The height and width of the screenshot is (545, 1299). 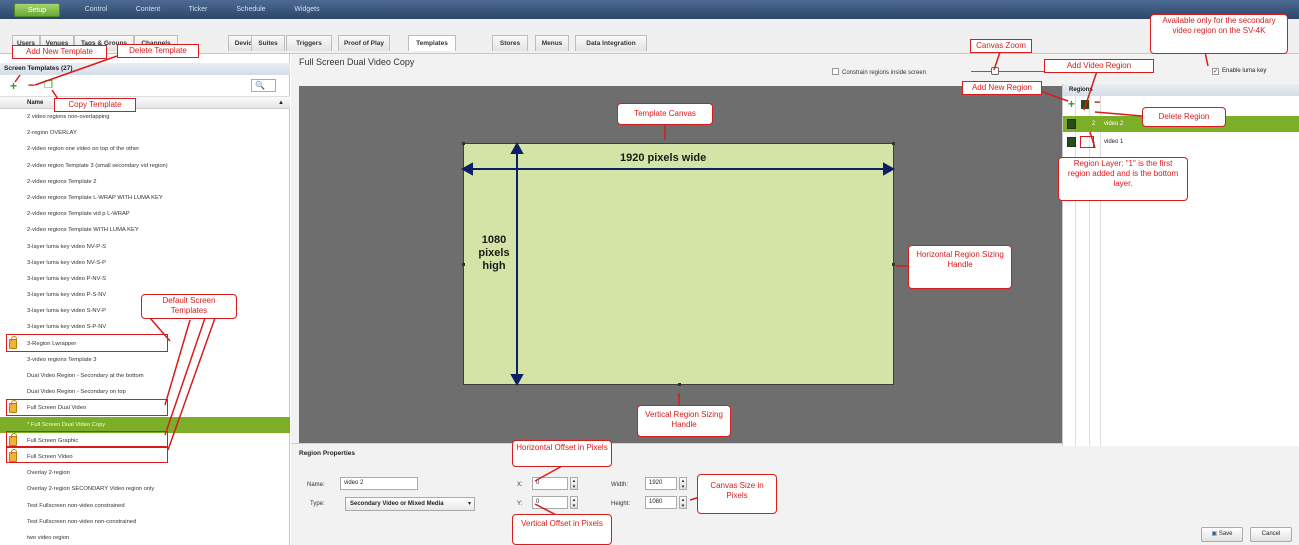 I want to click on video-region-canvas, so click(x=678, y=264).